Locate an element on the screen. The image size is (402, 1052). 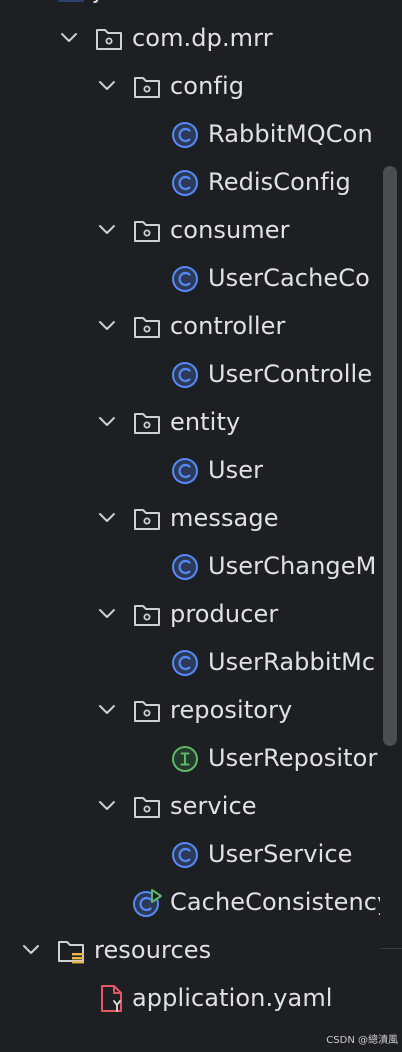
tree-item-repository: repository is located at coordinates (190, 710).